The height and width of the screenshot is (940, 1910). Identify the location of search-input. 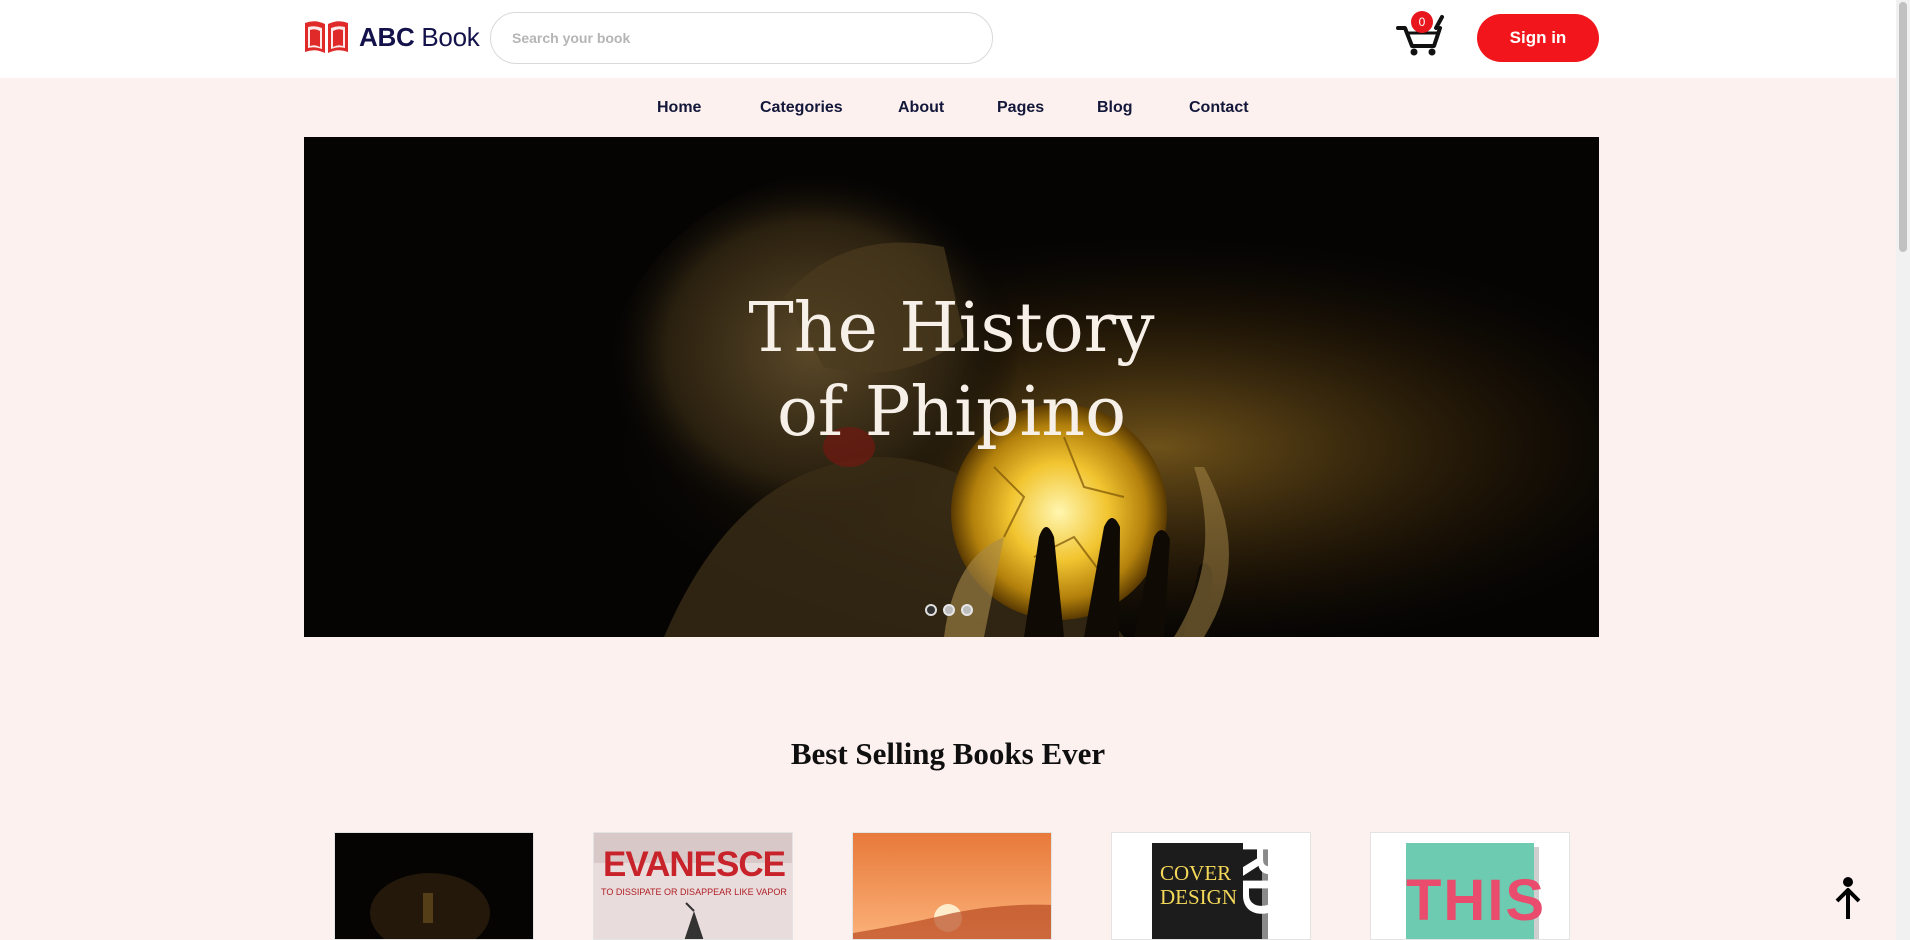
(741, 38).